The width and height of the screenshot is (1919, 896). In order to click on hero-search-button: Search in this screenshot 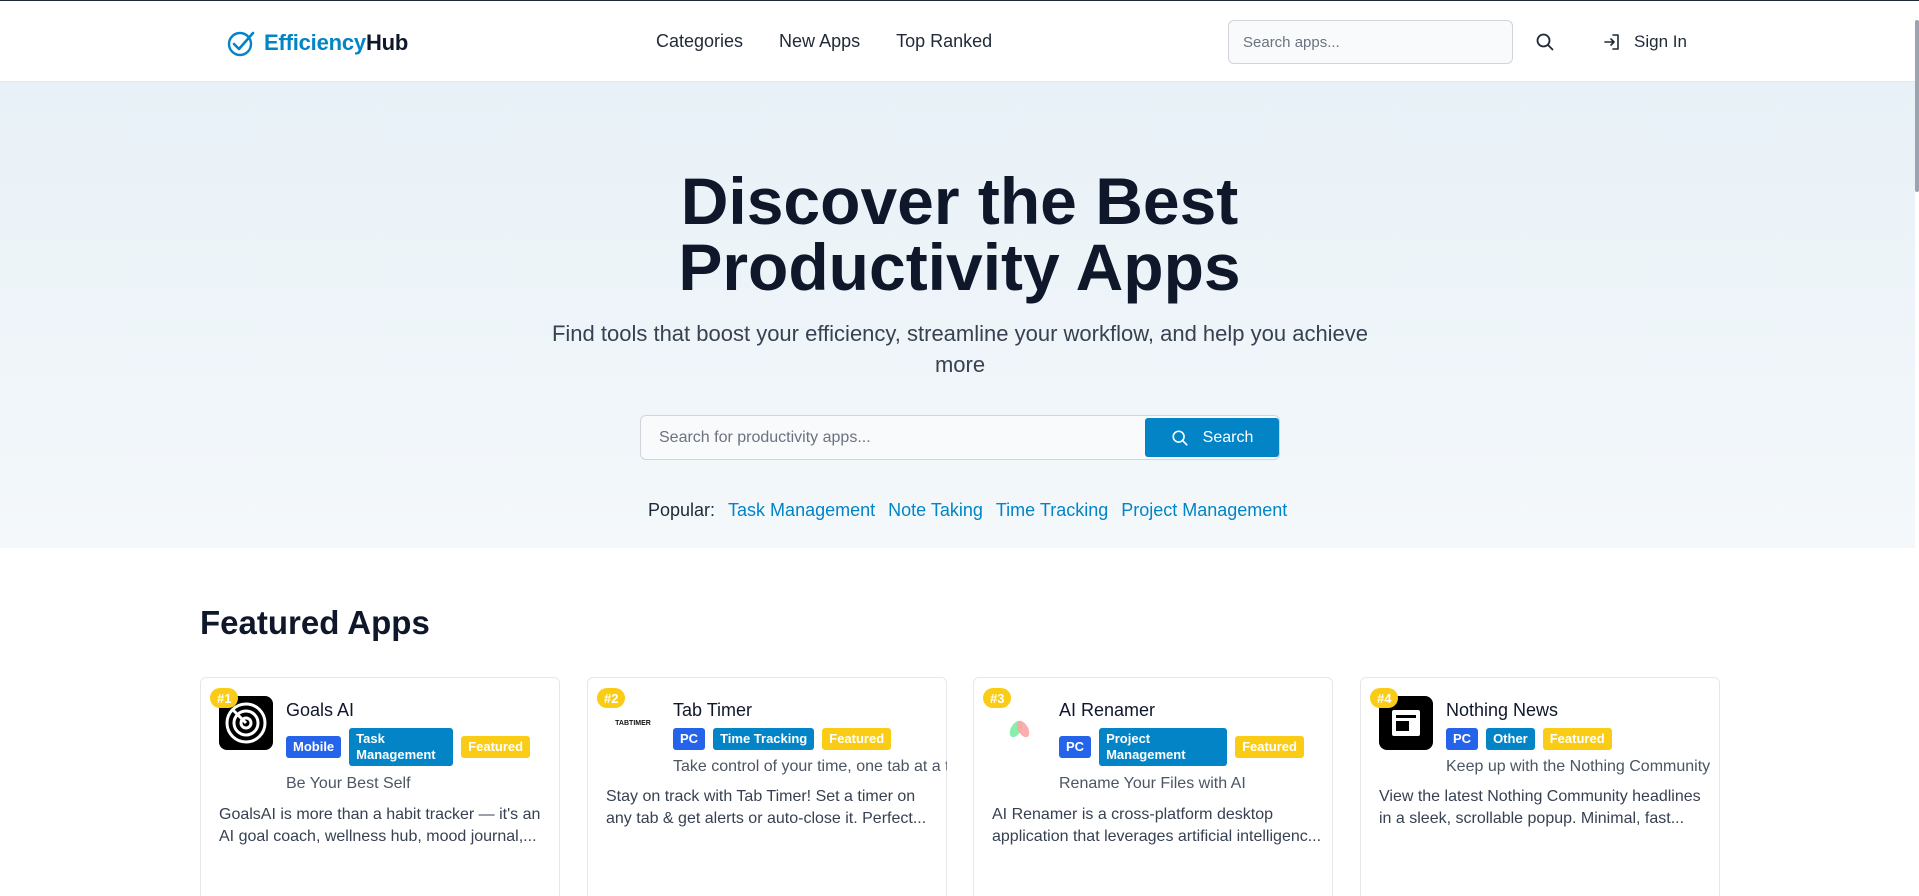, I will do `click(1212, 437)`.